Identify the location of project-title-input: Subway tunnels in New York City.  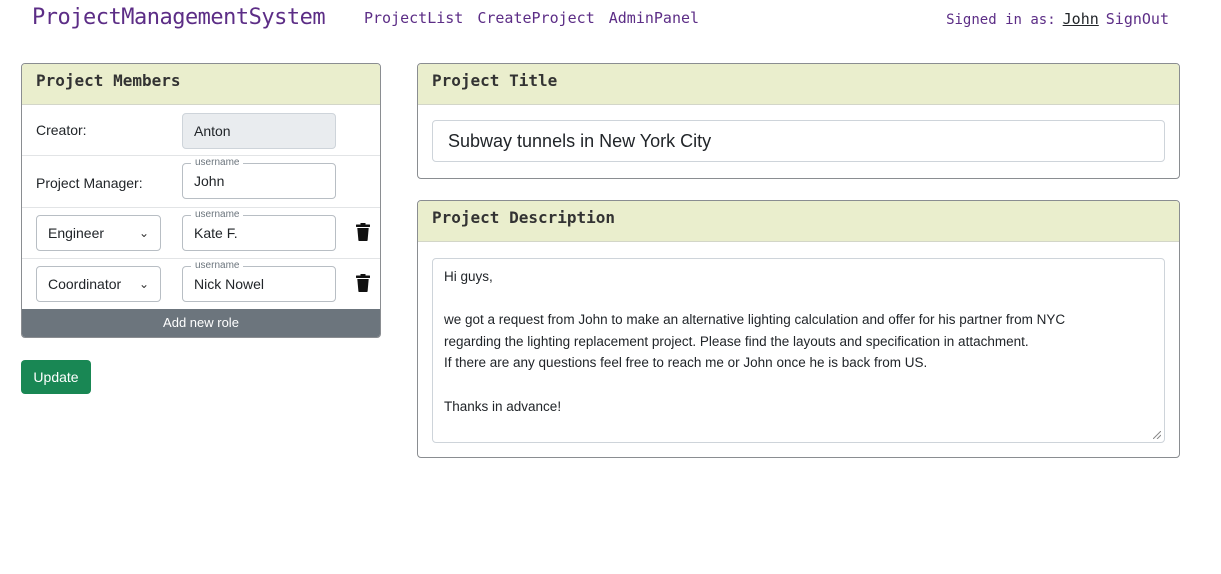
(798, 141).